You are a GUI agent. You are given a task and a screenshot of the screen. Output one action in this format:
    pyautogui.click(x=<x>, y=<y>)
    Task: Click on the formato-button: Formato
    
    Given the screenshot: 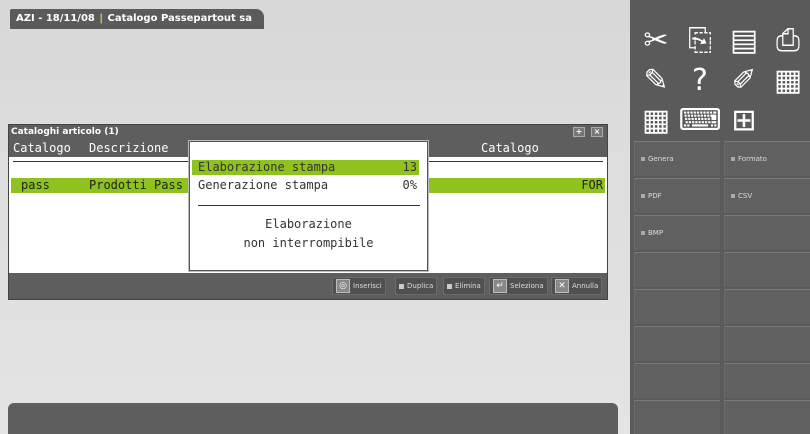 What is the action you would take?
    pyautogui.click(x=767, y=158)
    